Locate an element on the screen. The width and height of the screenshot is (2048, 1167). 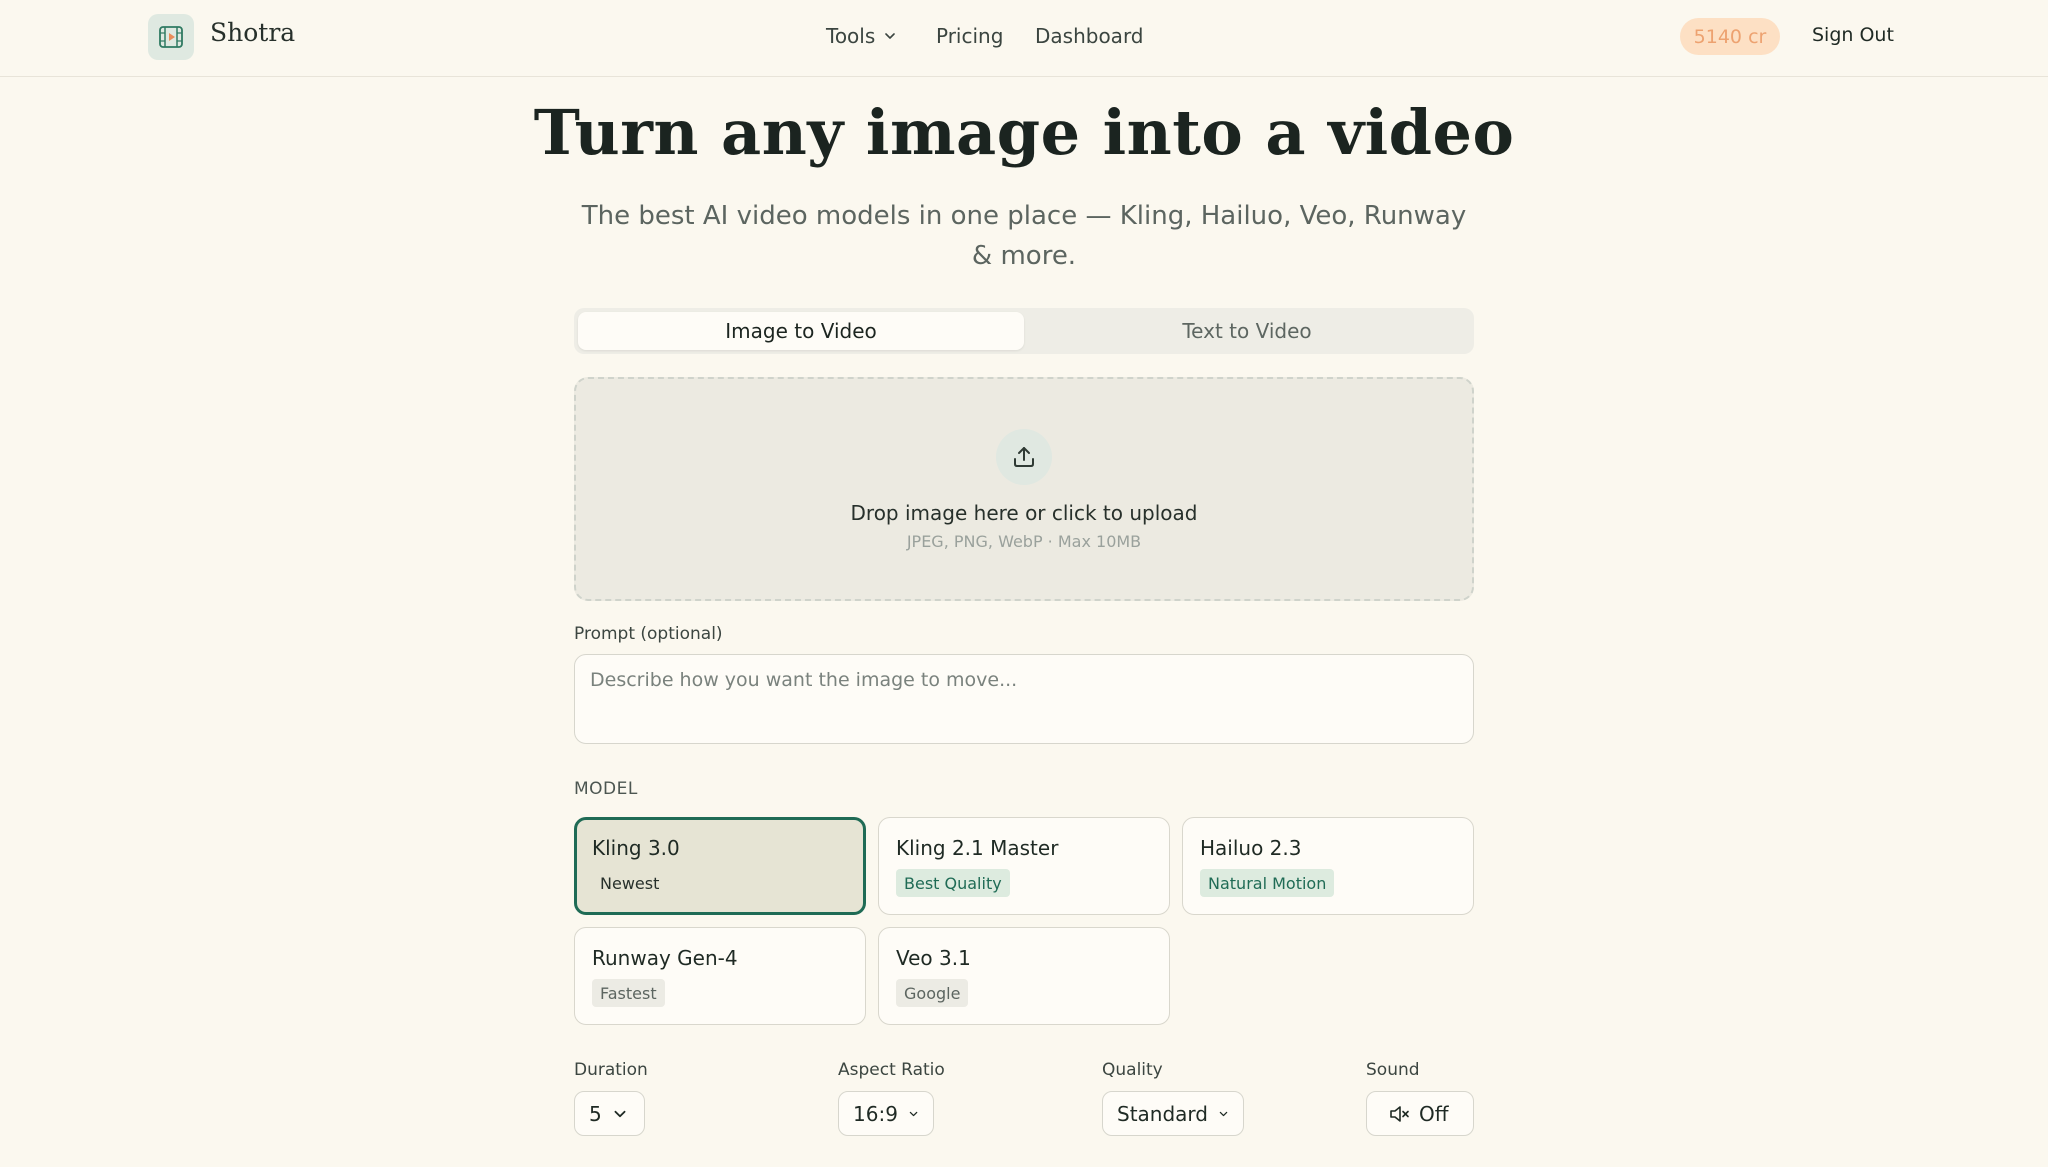
model-card-runway-gen-4: Runway Gen-4 Fastest is located at coordinates (720, 976).